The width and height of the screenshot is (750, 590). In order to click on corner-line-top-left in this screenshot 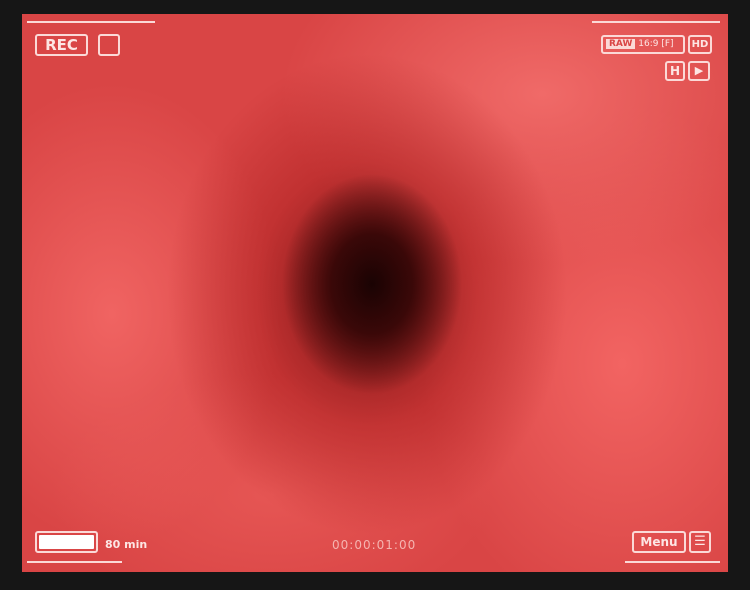, I will do `click(91, 22)`.